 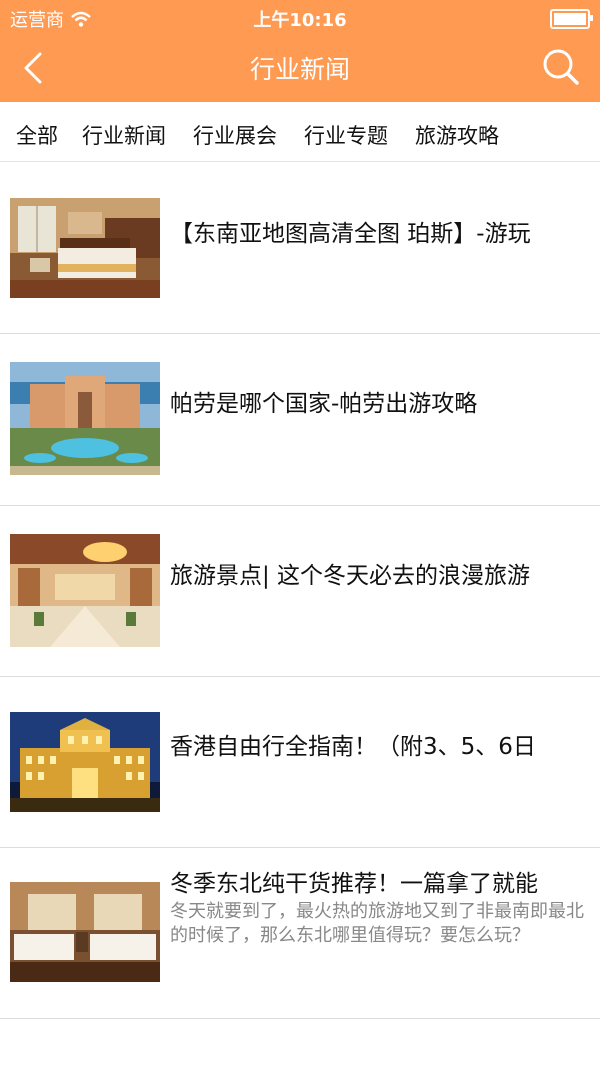 I want to click on header: 运营商 上午10:16 行业新闻, so click(x=300, y=51).